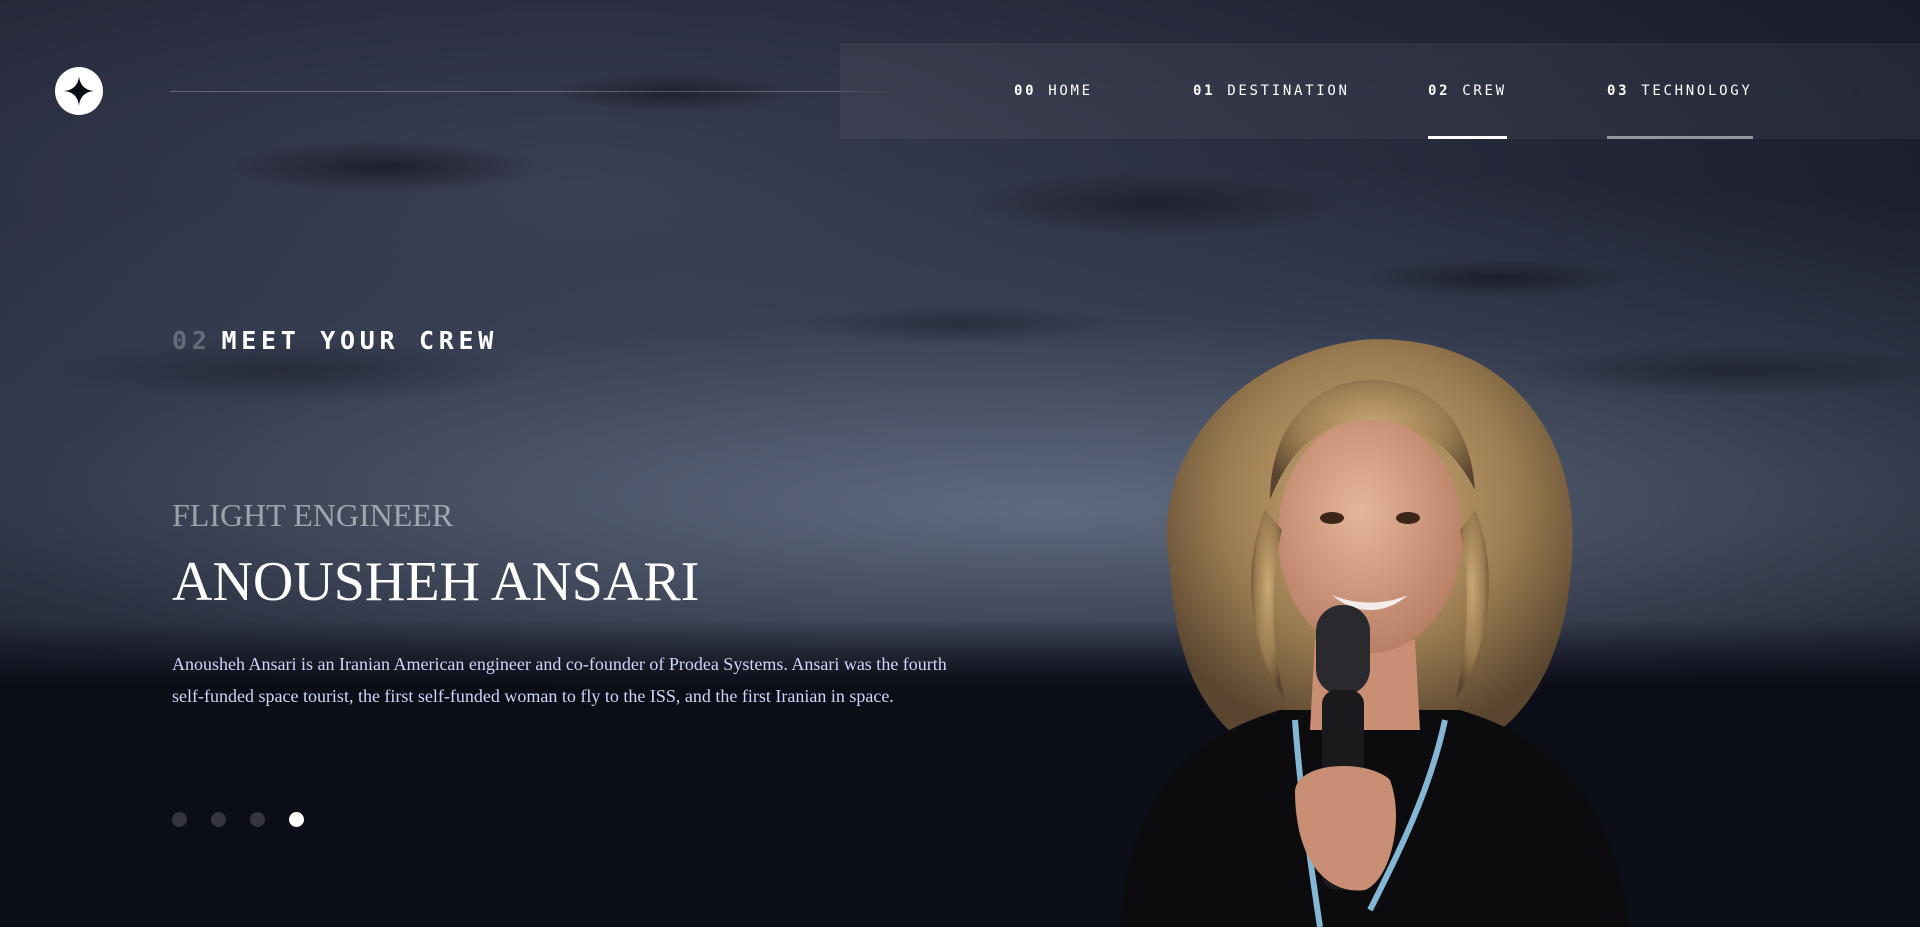 The width and height of the screenshot is (1920, 927). I want to click on nav-item-destination: 01 DESTINATION, so click(1271, 91).